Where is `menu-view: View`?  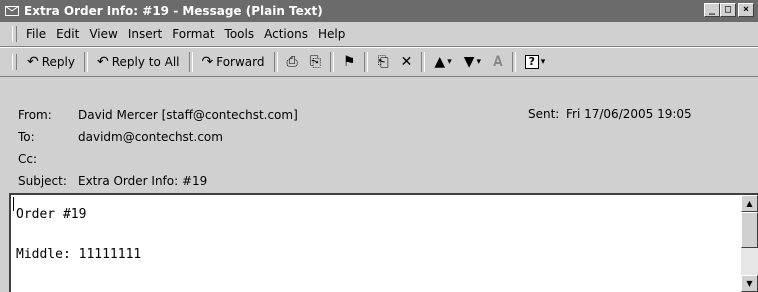 menu-view: View is located at coordinates (103, 34).